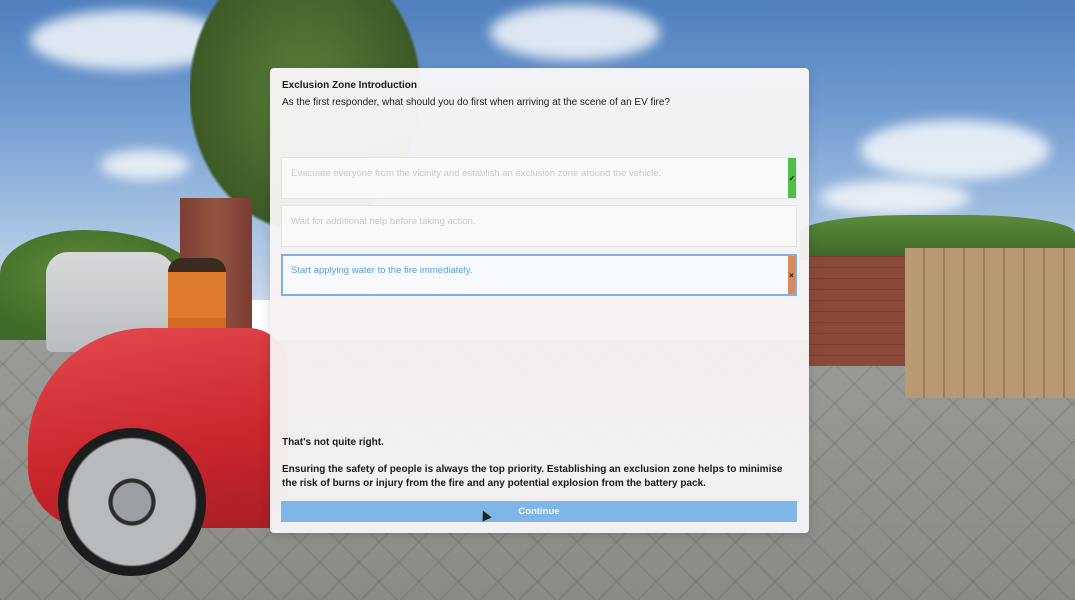  What do you see at coordinates (539, 511) in the screenshot?
I see `continue-button: Continue` at bounding box center [539, 511].